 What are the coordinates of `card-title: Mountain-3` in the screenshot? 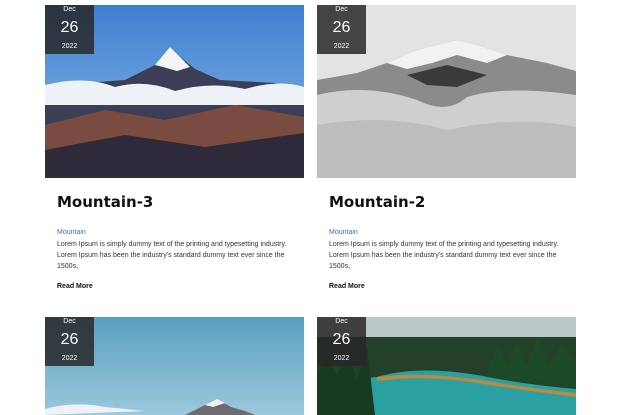 It's located at (174, 202).